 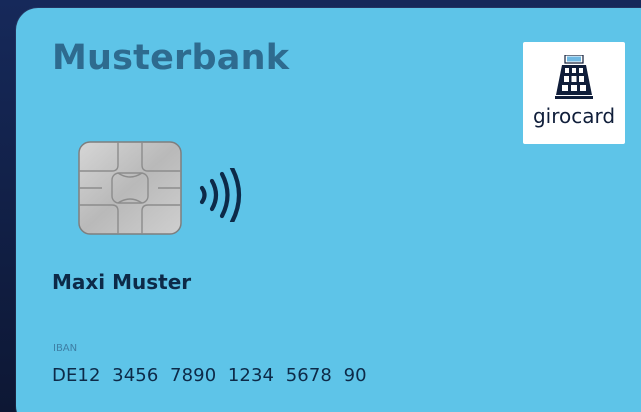 I want to click on iban-label: IBAN, so click(x=65, y=348).